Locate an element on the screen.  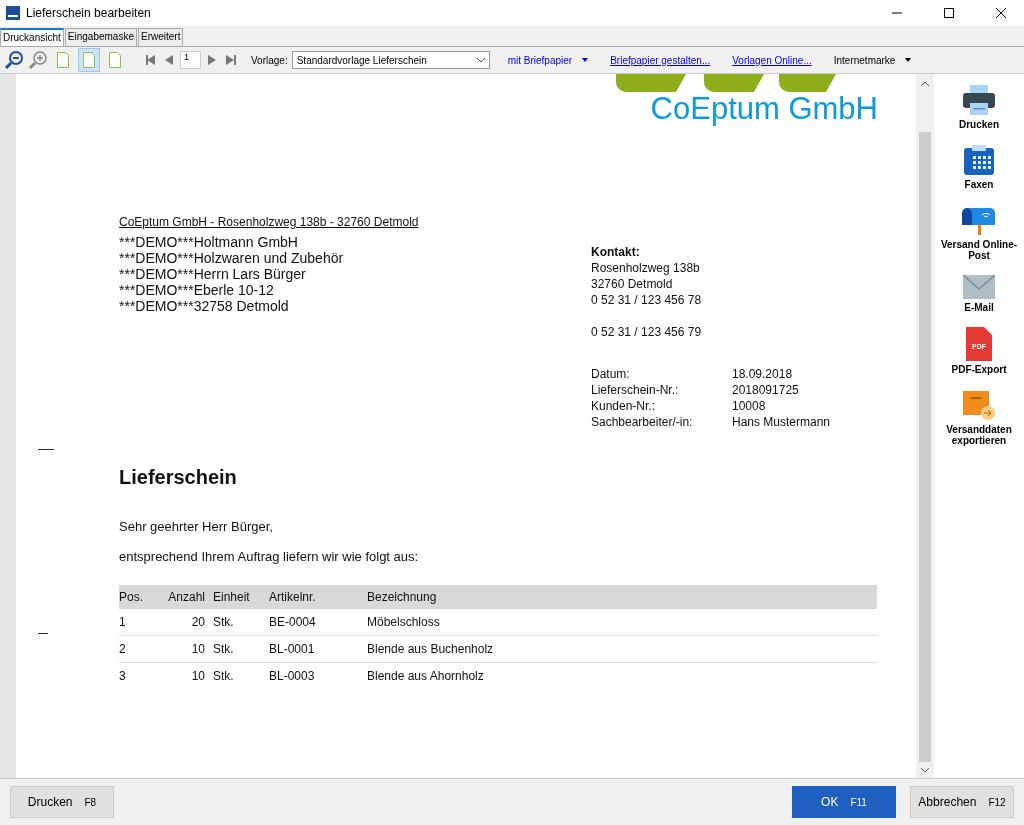
info-value: Hans Mustermann is located at coordinates (781, 422).